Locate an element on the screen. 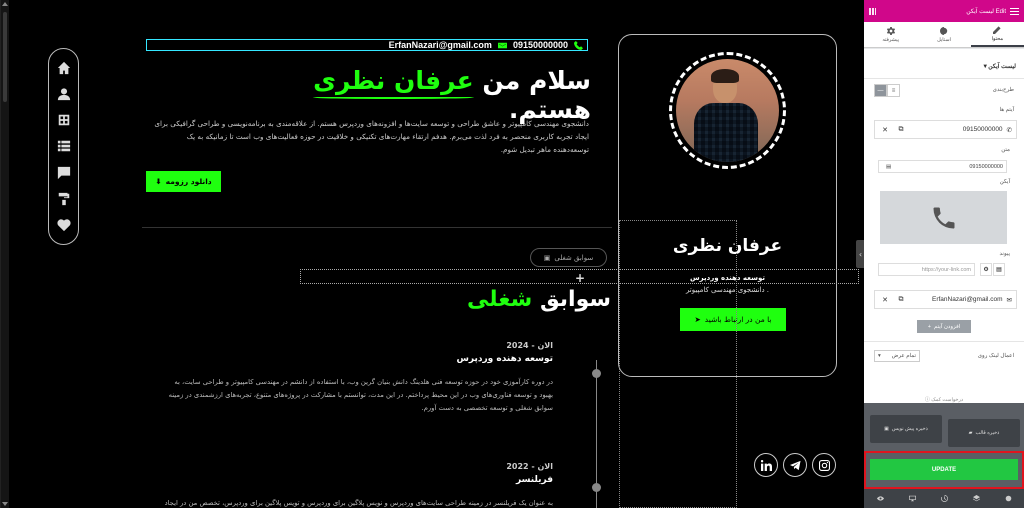 Image resolution: width=1024 pixels, height=508 pixels. add-item-button: افزودن آیتم + is located at coordinates (944, 326).